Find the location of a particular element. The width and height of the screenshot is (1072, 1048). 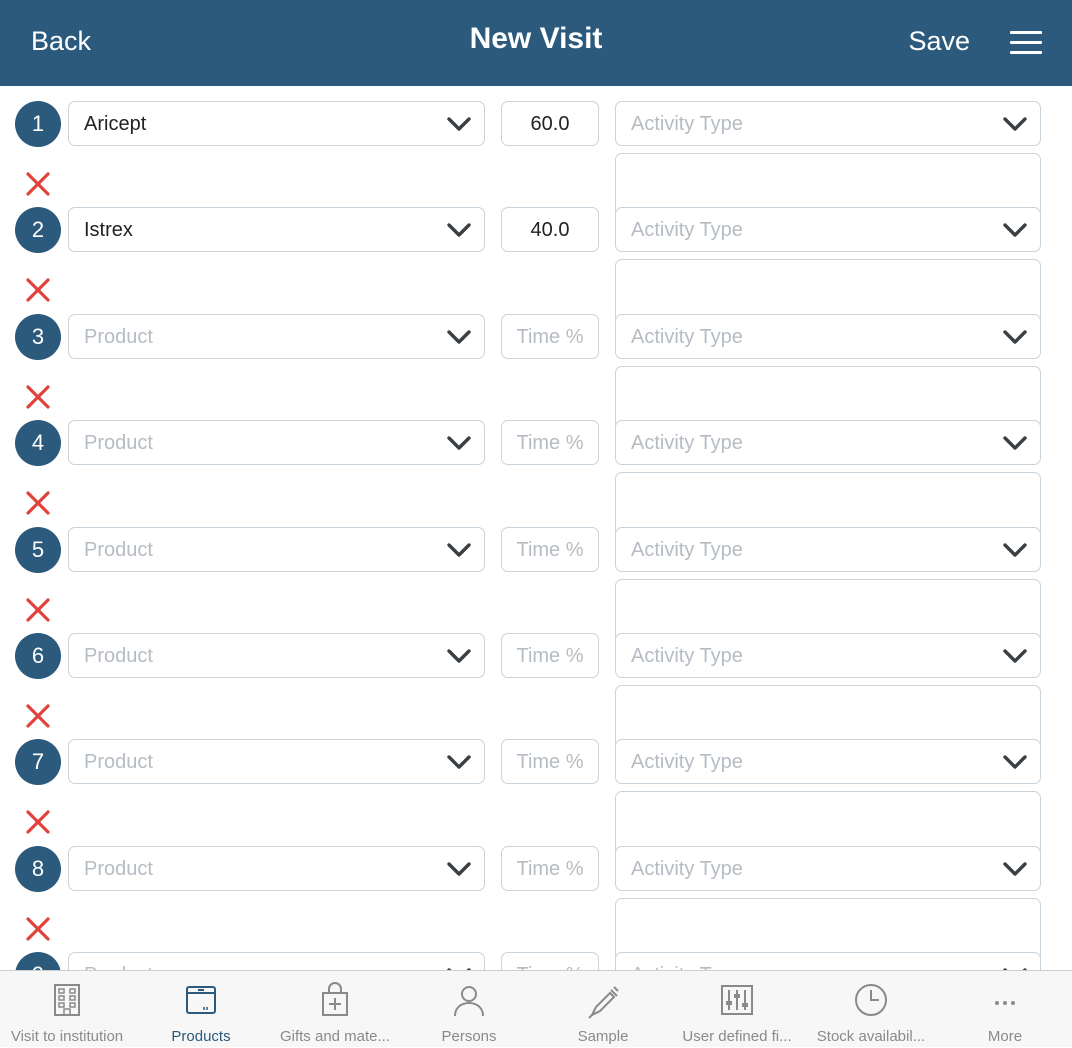

hamburger-menu-icon is located at coordinates (1026, 43).